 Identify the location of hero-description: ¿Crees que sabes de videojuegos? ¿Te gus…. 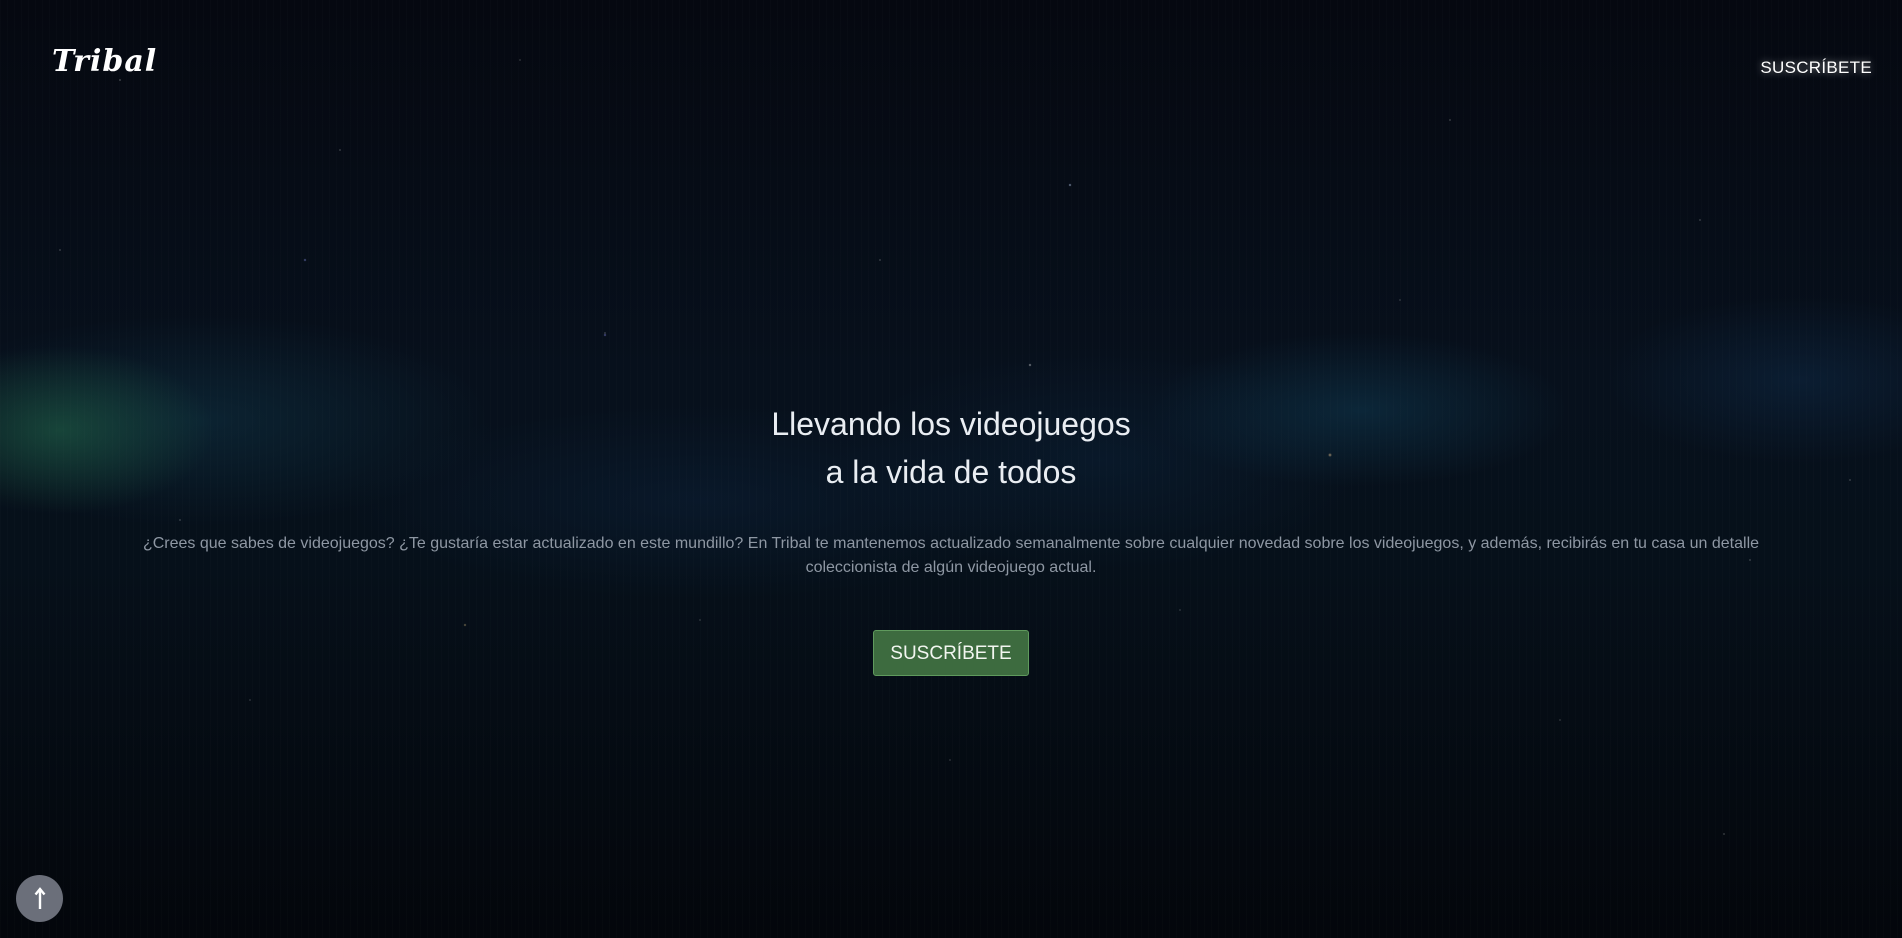
(951, 555).